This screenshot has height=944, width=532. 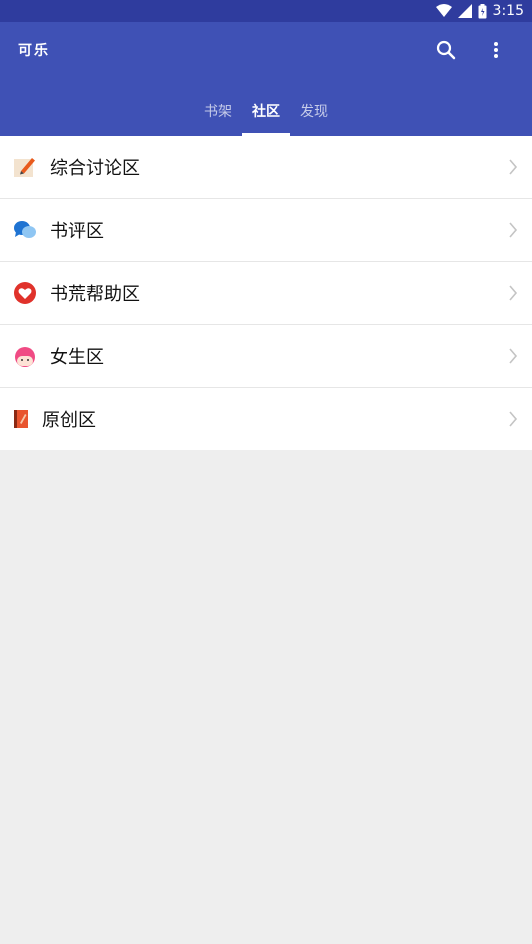 I want to click on list-item-book-reviews: 书评区, so click(x=266, y=230).